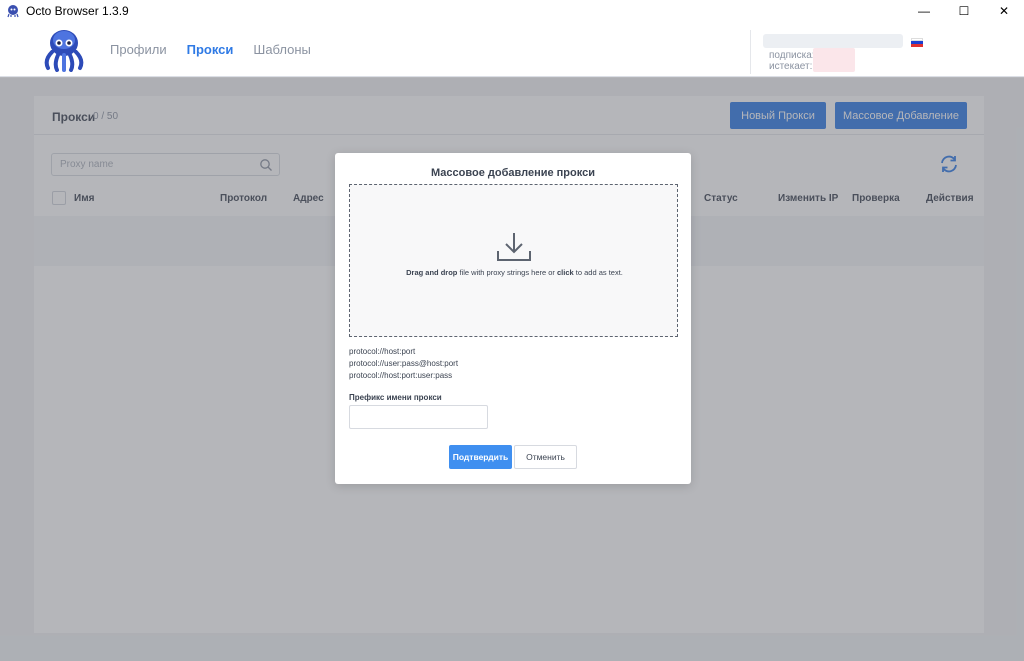 Image resolution: width=1024 pixels, height=661 pixels. Describe the element at coordinates (432, 272) in the screenshot. I see `dropzone-hint-bold-drag: Drag and drop` at that location.